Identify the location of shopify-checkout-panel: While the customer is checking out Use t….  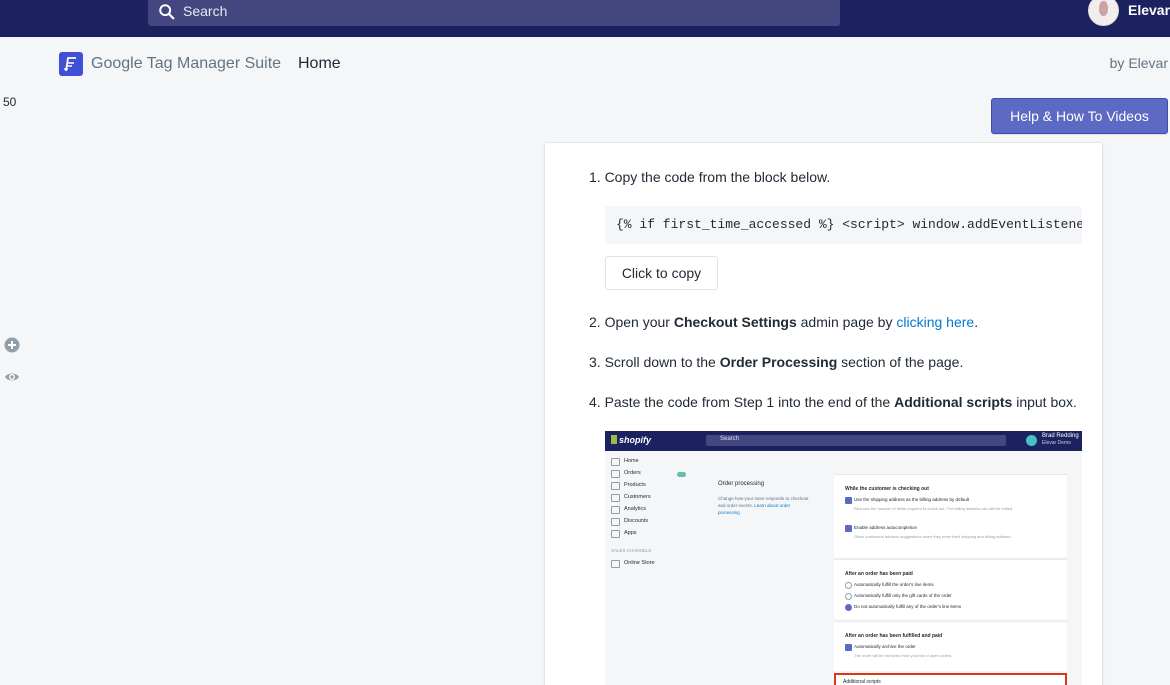
(950, 515).